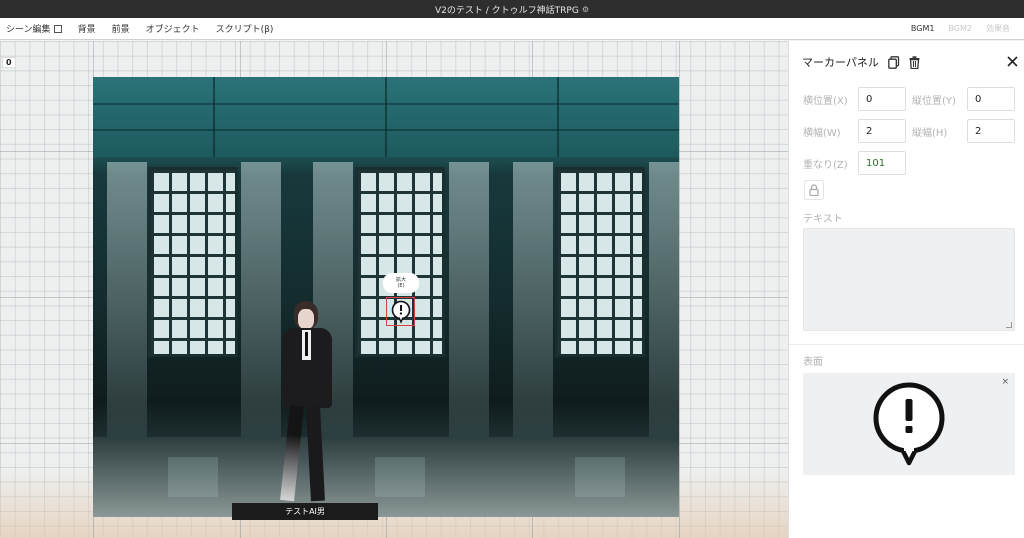  What do you see at coordinates (960, 28) in the screenshot?
I see `bgm2-button: BGM2` at bounding box center [960, 28].